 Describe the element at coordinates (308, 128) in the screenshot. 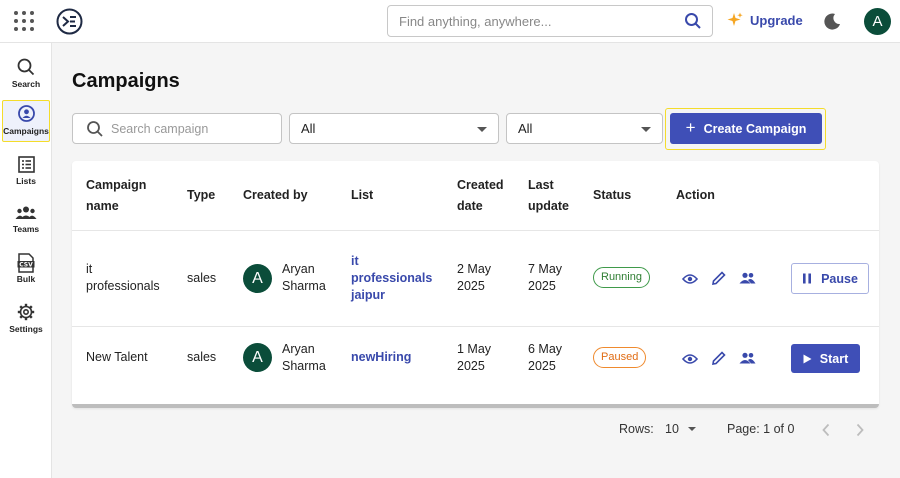

I see `type-filter-value: All` at that location.